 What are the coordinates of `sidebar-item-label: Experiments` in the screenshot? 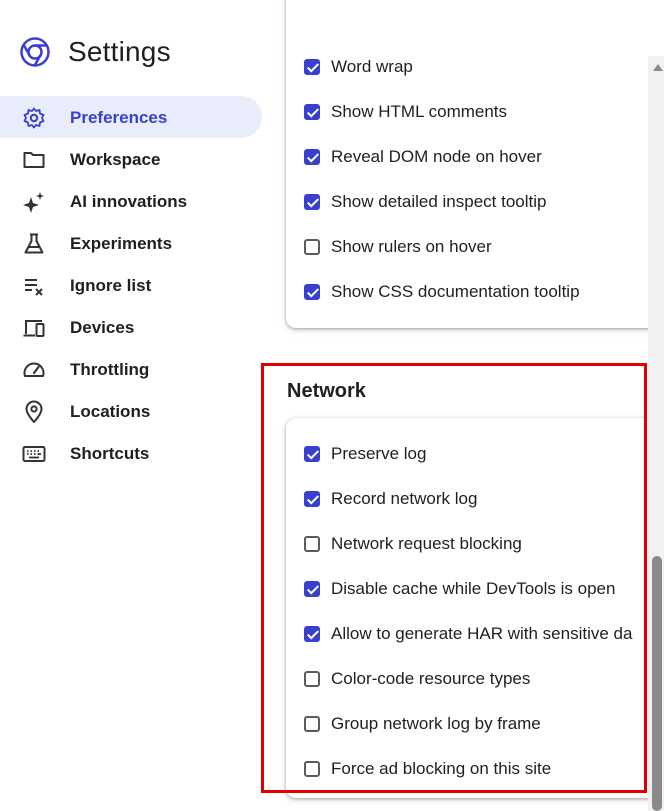 It's located at (121, 243).